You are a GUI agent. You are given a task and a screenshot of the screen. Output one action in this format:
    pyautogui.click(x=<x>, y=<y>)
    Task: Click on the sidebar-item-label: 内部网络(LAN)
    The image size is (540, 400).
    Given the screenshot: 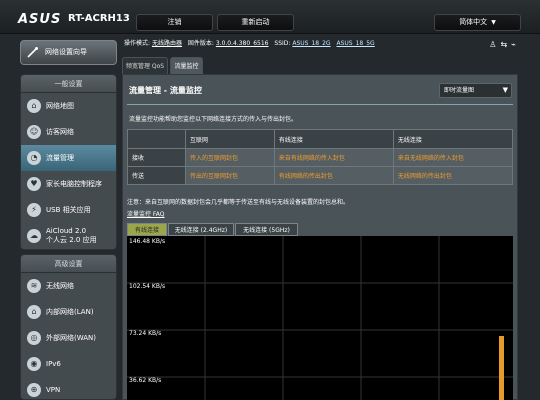 What is the action you would take?
    pyautogui.click(x=70, y=312)
    